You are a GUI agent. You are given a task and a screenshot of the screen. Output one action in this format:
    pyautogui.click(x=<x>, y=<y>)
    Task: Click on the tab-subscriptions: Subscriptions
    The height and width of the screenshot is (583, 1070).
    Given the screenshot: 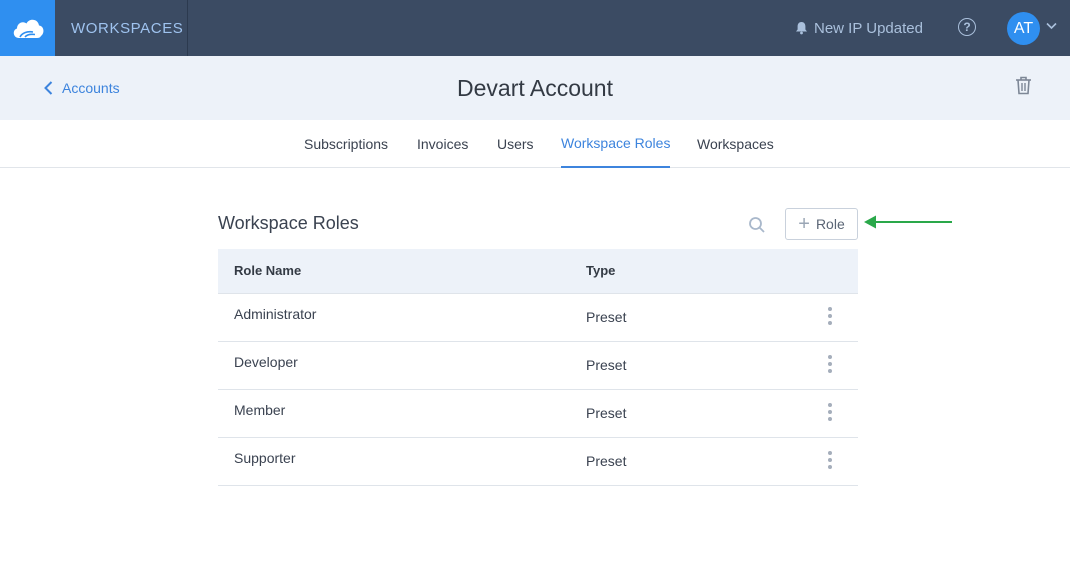 What is the action you would take?
    pyautogui.click(x=346, y=144)
    